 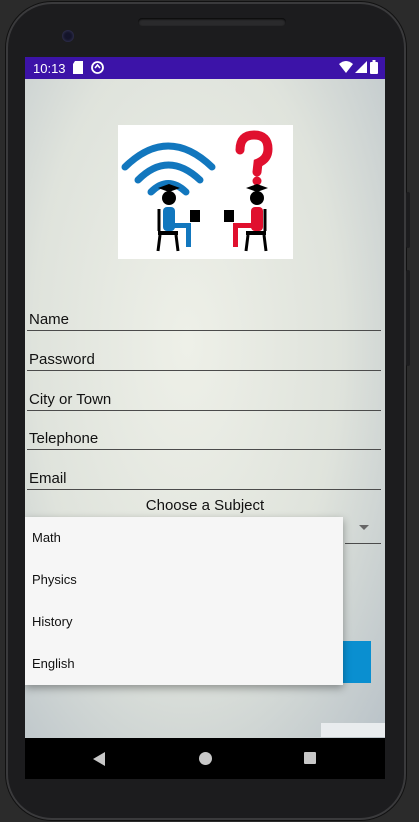 I want to click on subject-label: Choose a Subject, so click(x=205, y=505).